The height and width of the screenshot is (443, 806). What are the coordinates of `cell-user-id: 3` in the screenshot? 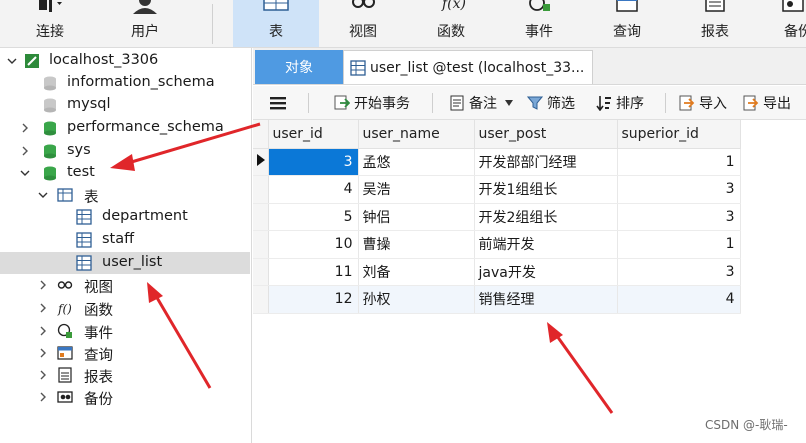 It's located at (313, 162).